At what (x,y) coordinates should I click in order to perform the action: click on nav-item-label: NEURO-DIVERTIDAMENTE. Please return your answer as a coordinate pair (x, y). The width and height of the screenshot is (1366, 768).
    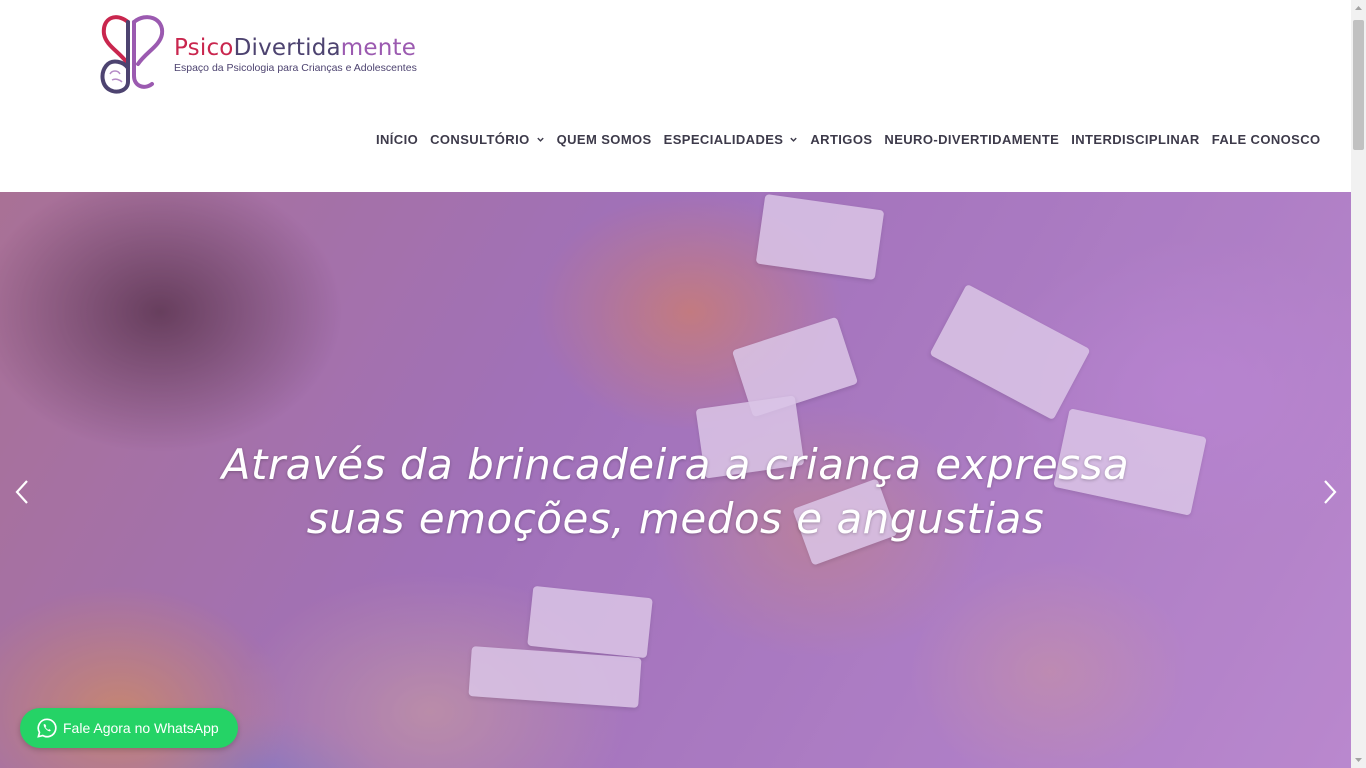
    Looking at the image, I should click on (972, 139).